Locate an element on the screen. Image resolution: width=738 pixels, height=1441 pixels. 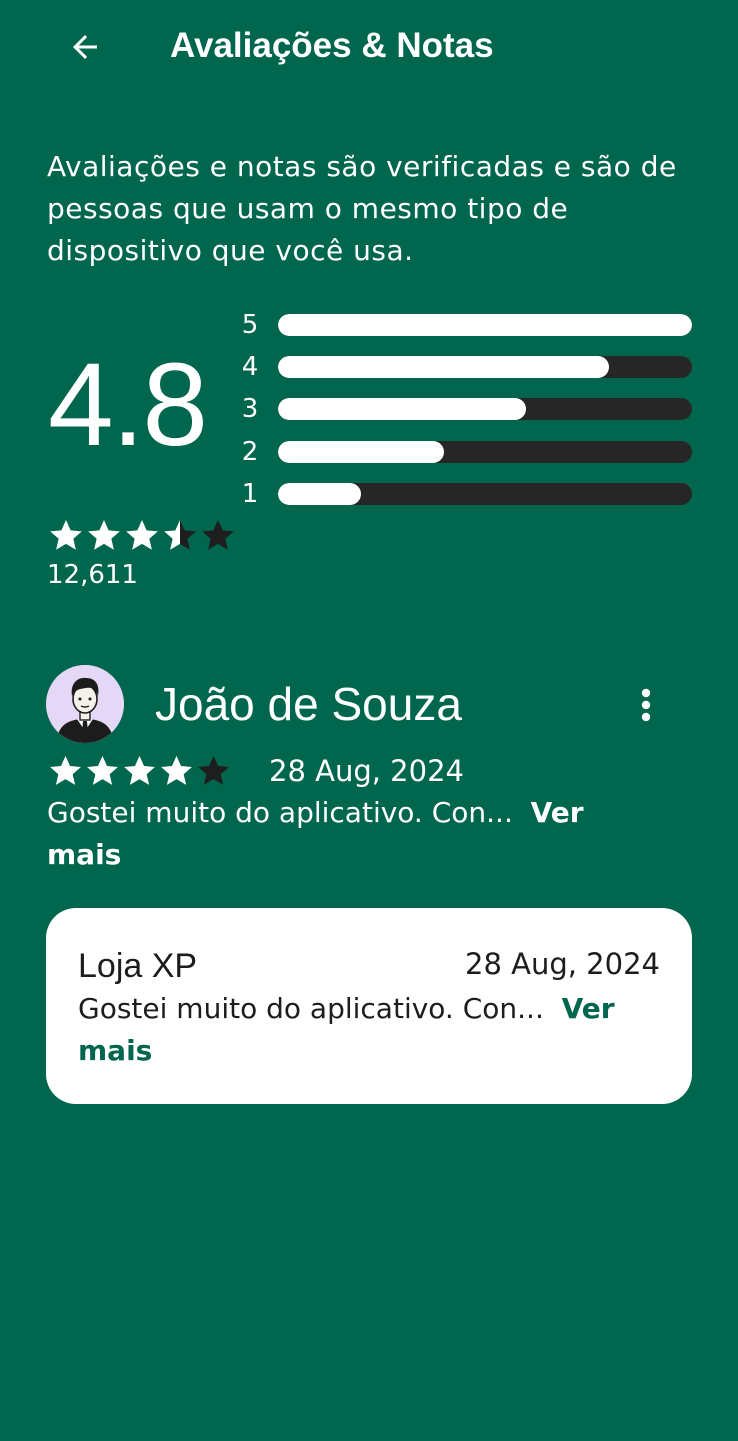
distribution-row-2: 2 is located at coordinates (464, 452).